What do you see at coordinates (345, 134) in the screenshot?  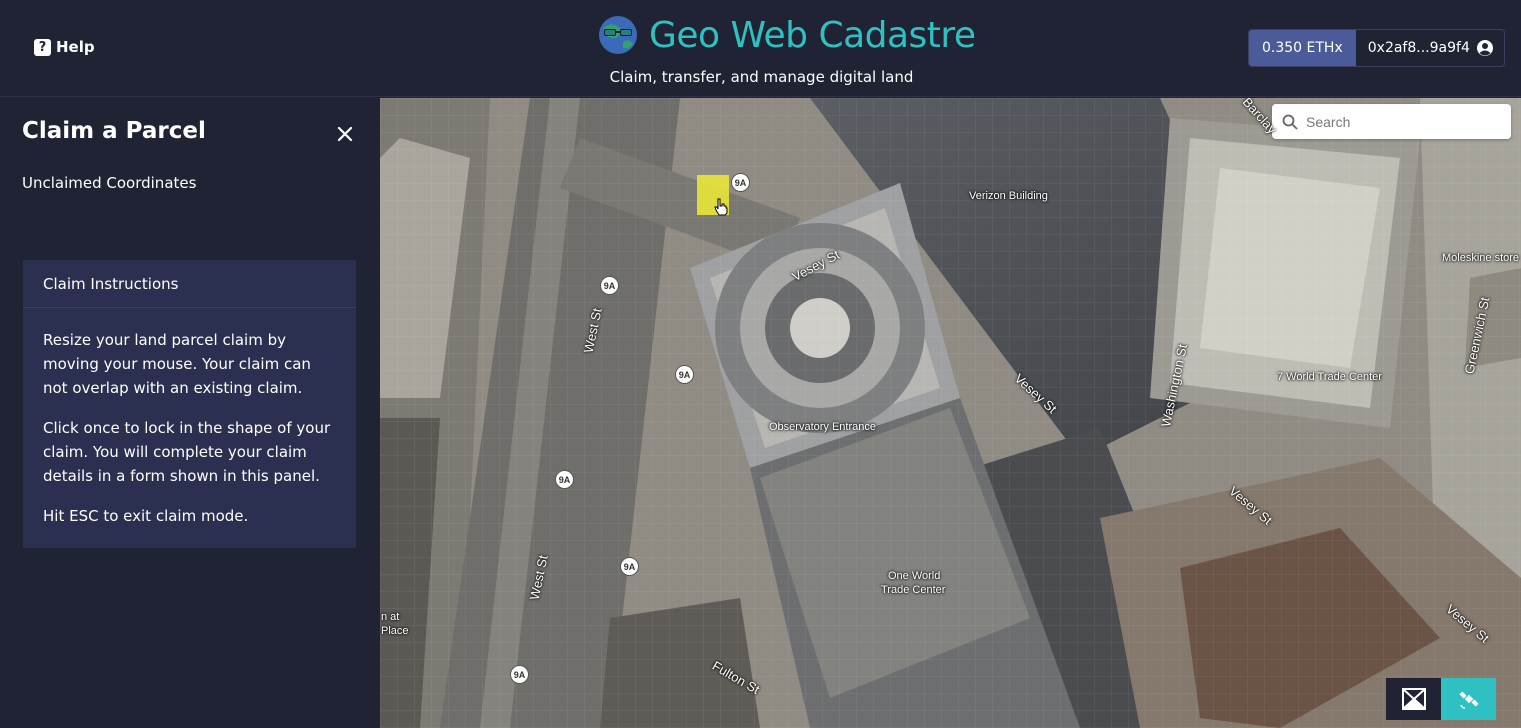 I see `close-icon` at bounding box center [345, 134].